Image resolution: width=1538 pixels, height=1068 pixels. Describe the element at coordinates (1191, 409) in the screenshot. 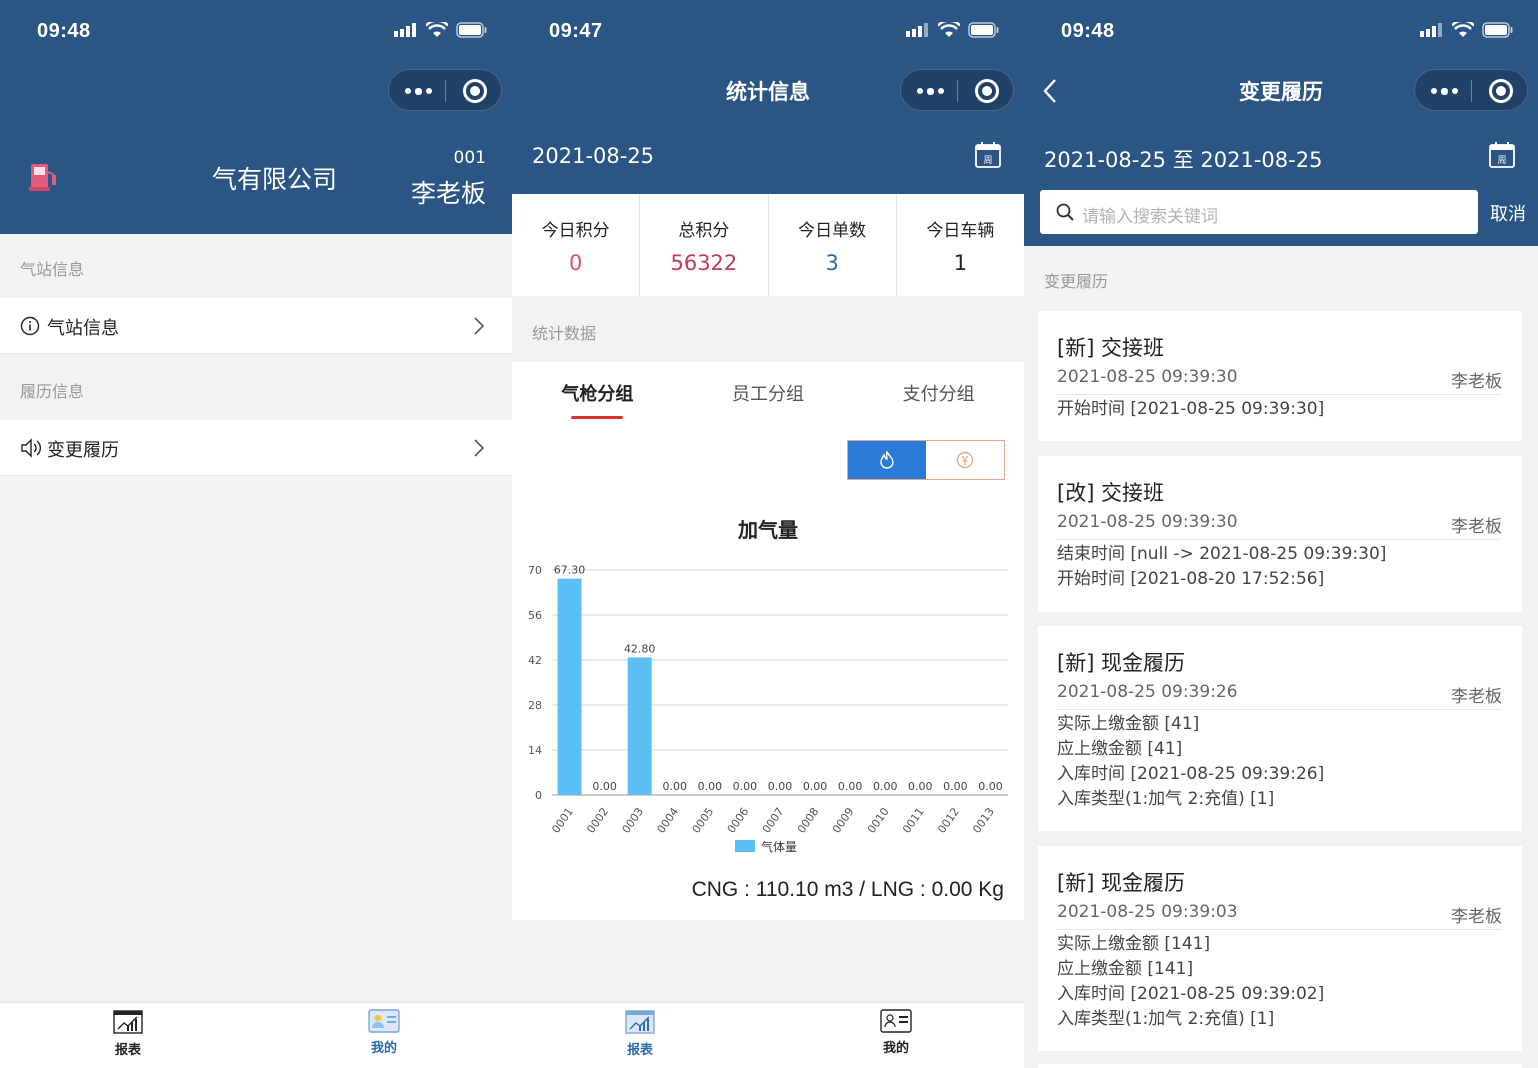

I see `record-detail-line: 开始时间 [2021-08-25 09:39:30]` at that location.